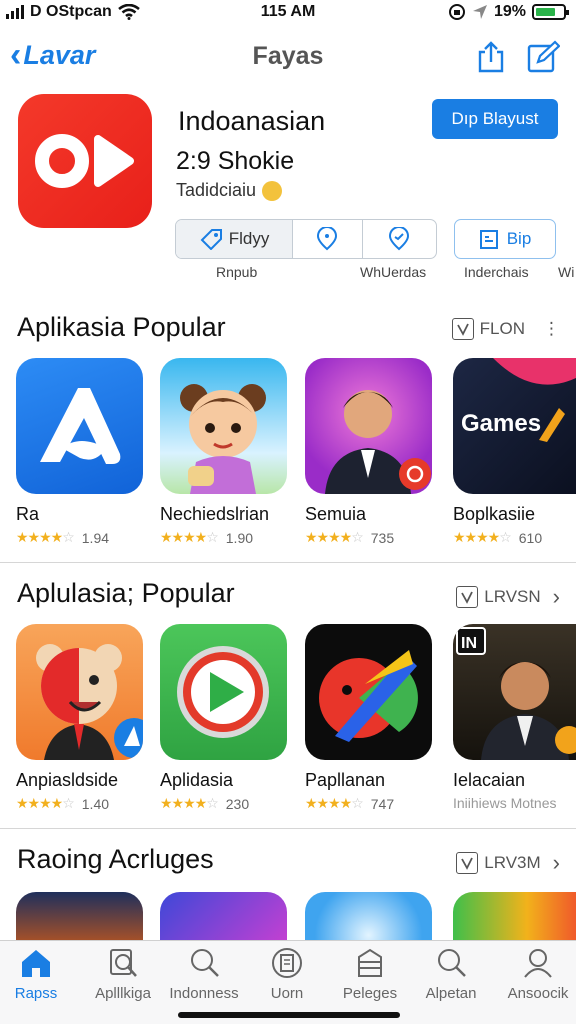 The image size is (576, 1024). What do you see at coordinates (79, 692) in the screenshot?
I see `bear-mascot-icon` at bounding box center [79, 692].